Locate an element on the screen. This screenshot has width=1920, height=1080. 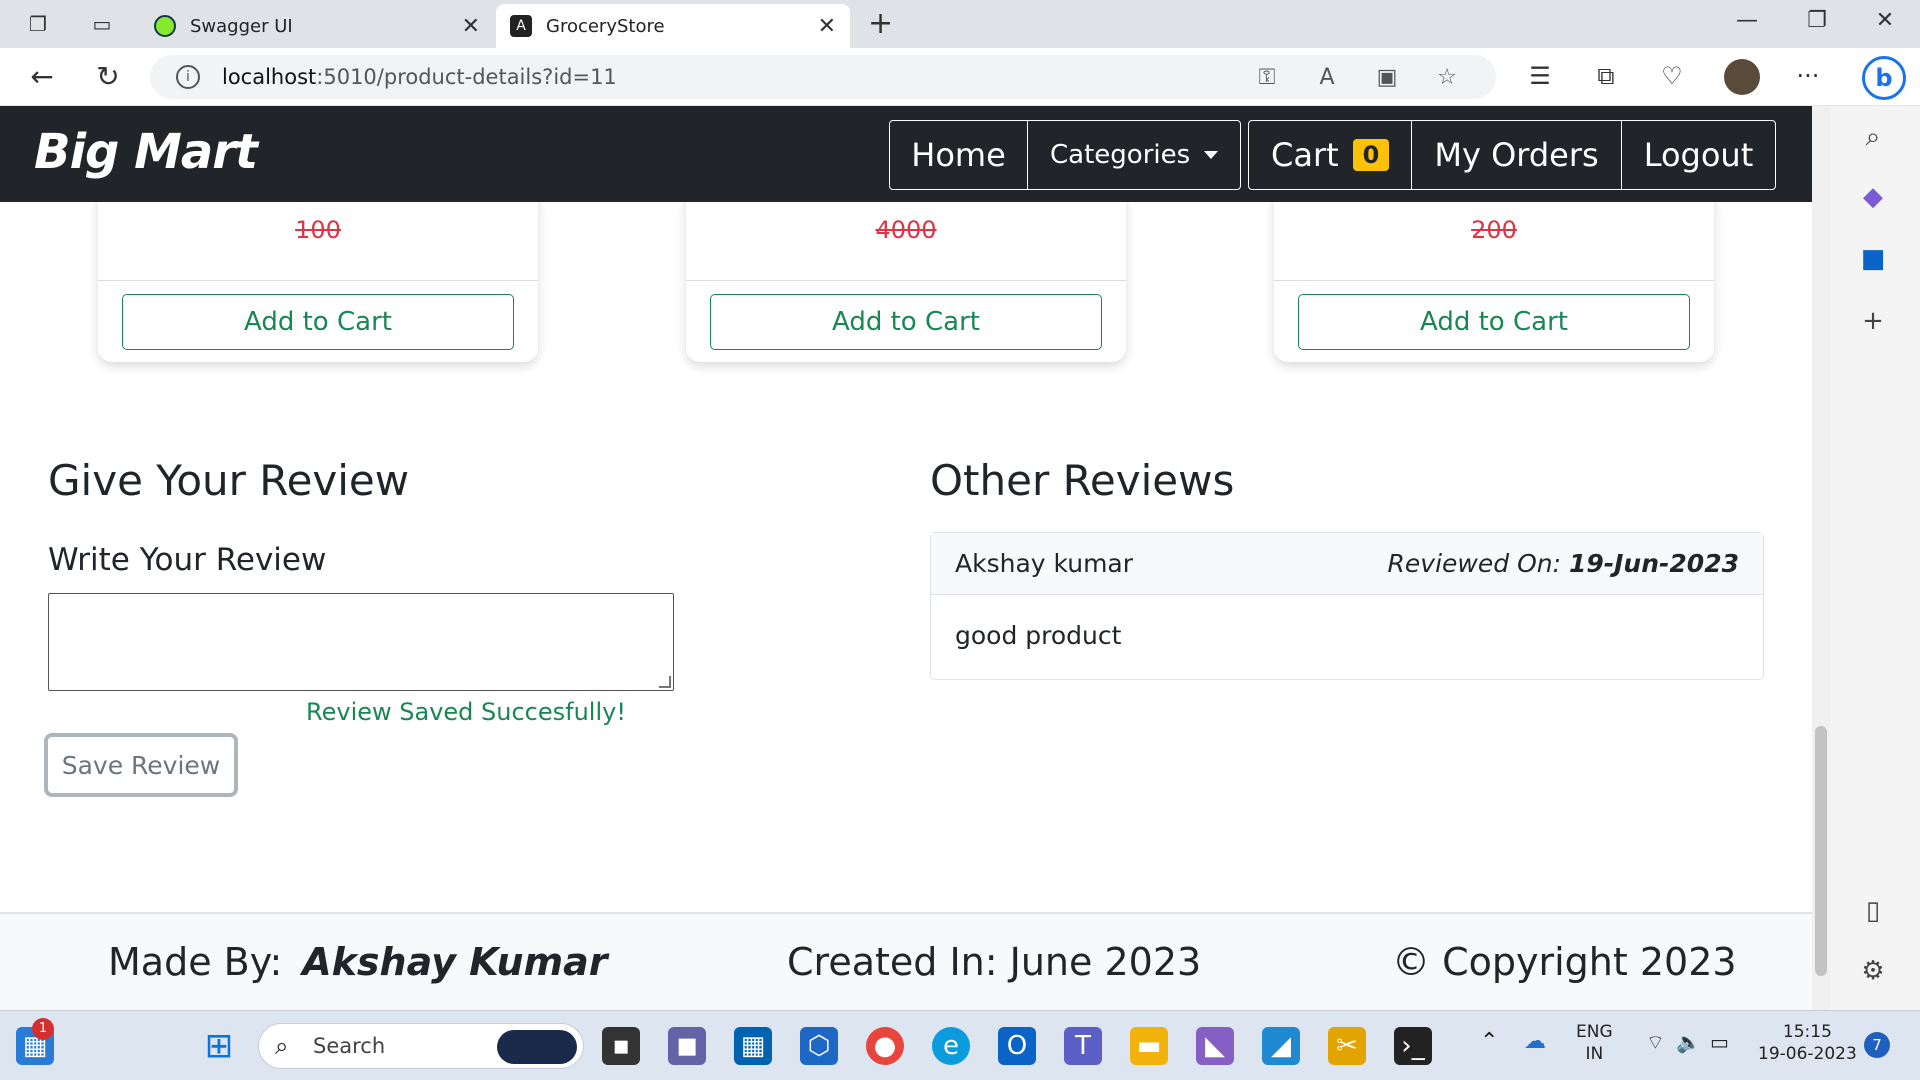
refresh-icon: ↻ is located at coordinates (108, 77).